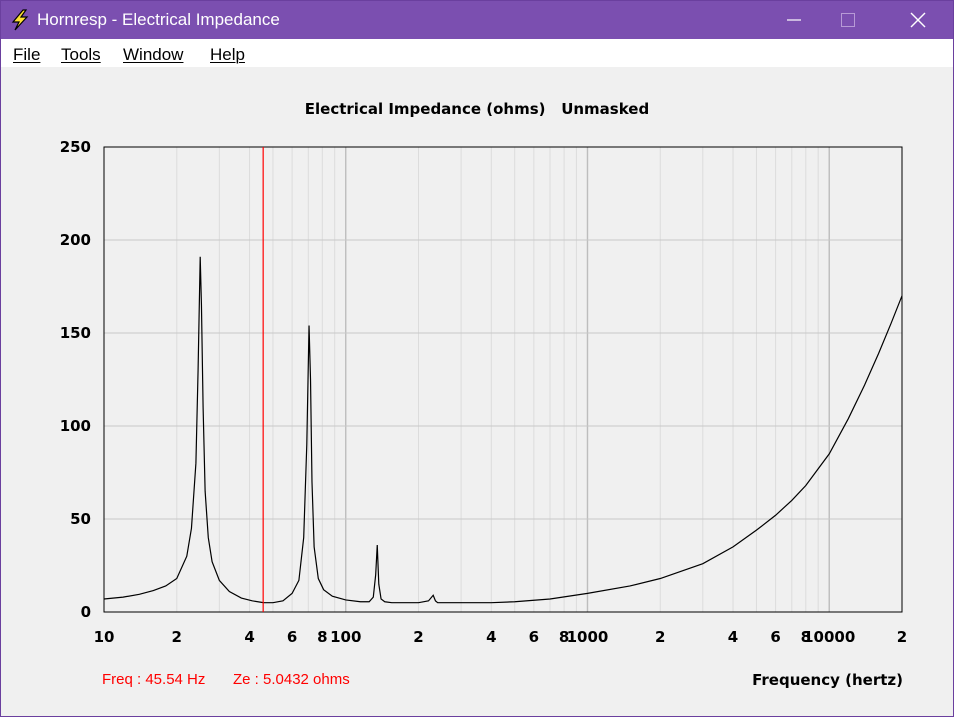  Describe the element at coordinates (81, 55) in the screenshot. I see `menu-tools: Tools` at that location.